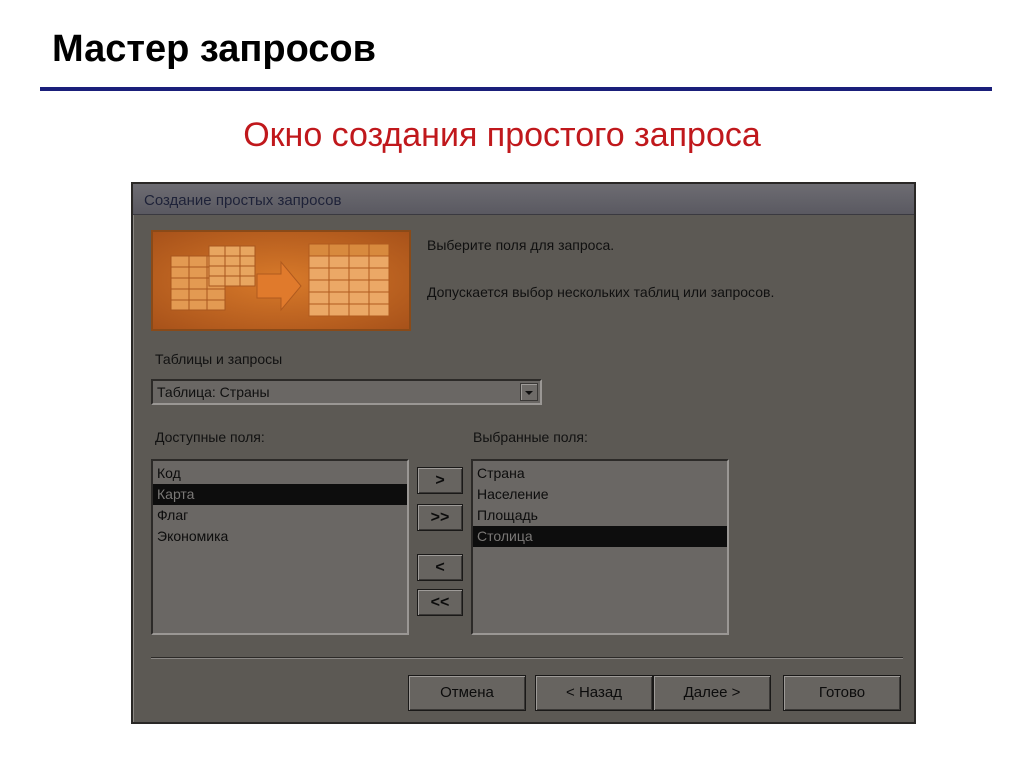 Image resolution: width=1024 pixels, height=767 pixels. Describe the element at coordinates (594, 693) in the screenshot. I see `back-button: < Назад` at that location.